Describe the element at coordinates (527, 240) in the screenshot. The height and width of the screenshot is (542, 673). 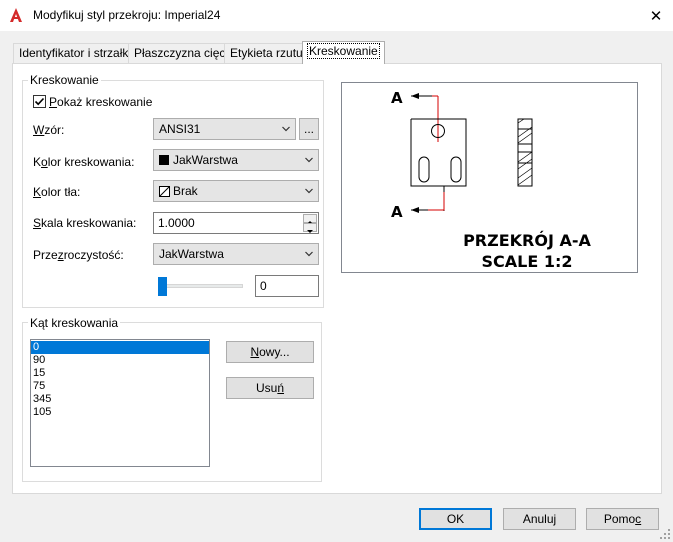
I see `preview-caption-title: PRZEKRÓJ A-A` at that location.